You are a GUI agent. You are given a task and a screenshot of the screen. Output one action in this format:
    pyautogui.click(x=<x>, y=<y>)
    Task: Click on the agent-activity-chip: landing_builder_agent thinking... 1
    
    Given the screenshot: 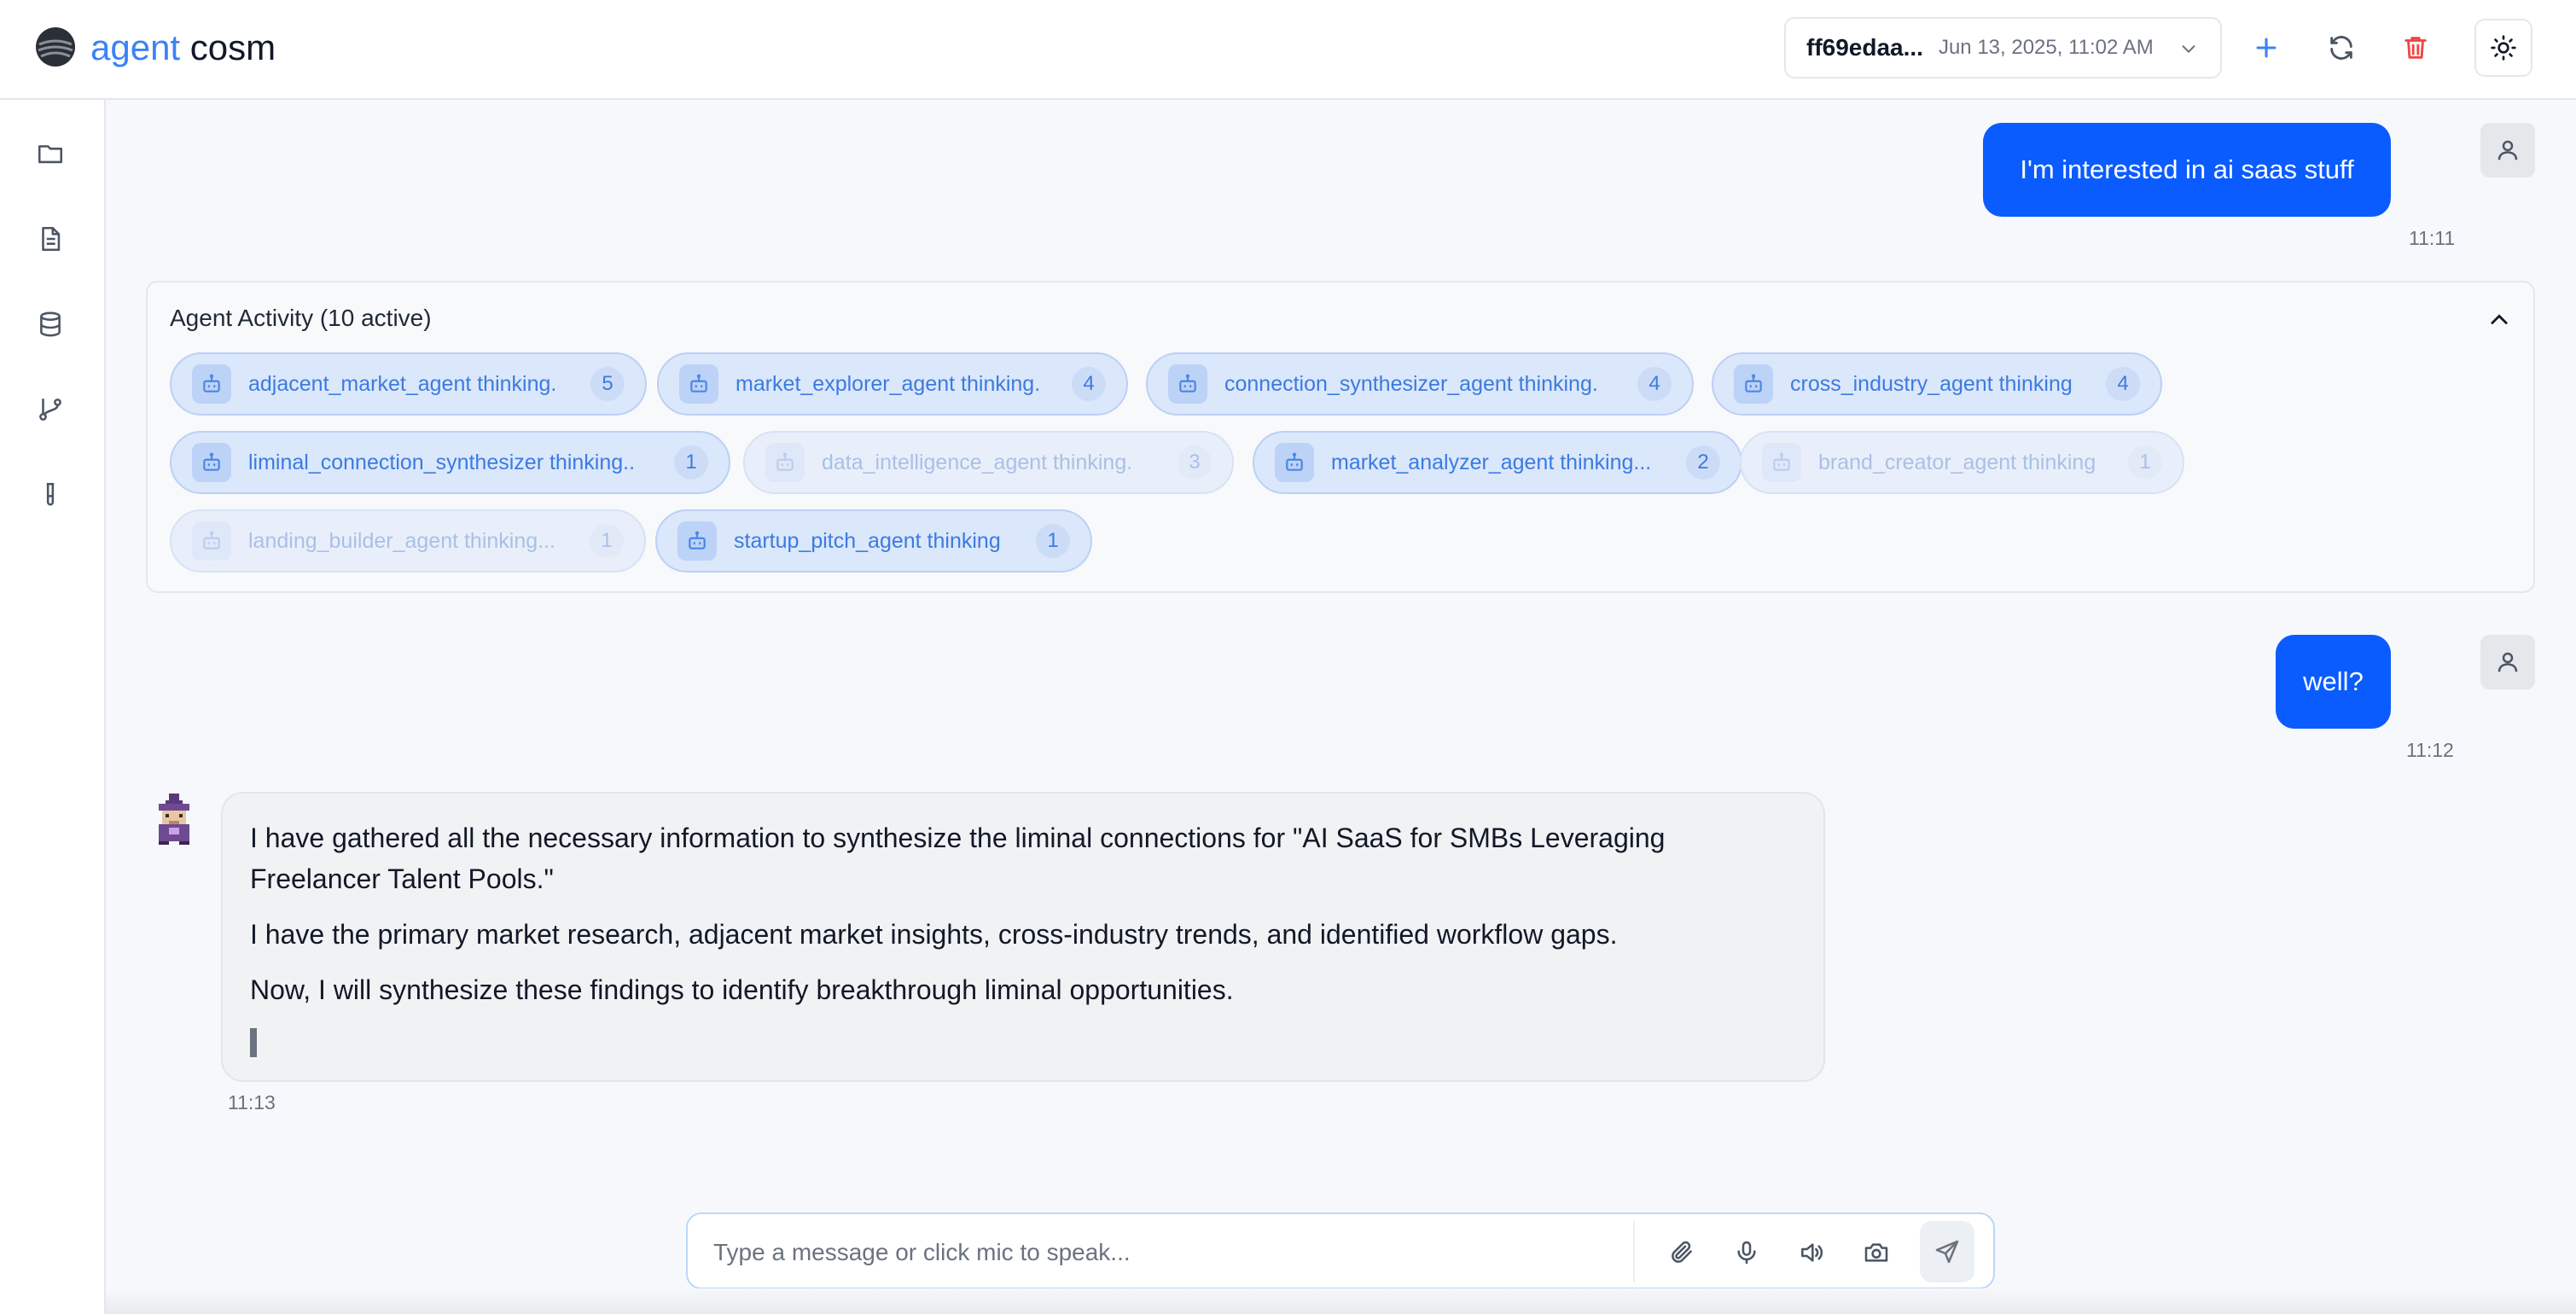 What is the action you would take?
    pyautogui.click(x=408, y=541)
    